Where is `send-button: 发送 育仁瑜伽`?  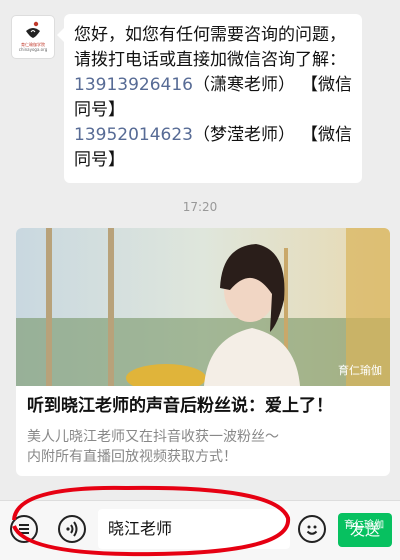 send-button: 发送 育仁瑜伽 is located at coordinates (365, 530).